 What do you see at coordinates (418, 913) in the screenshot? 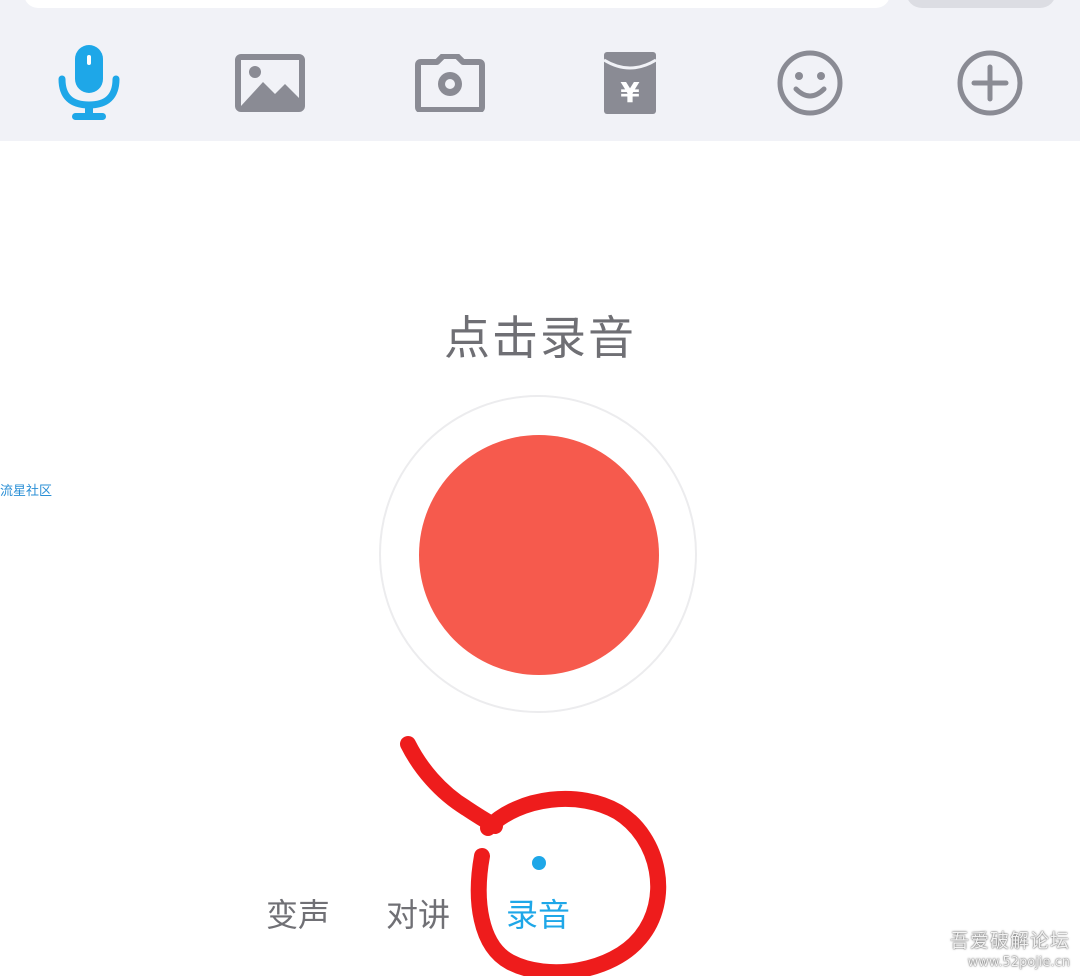
I see `tab-walkie-talkie: 对讲` at bounding box center [418, 913].